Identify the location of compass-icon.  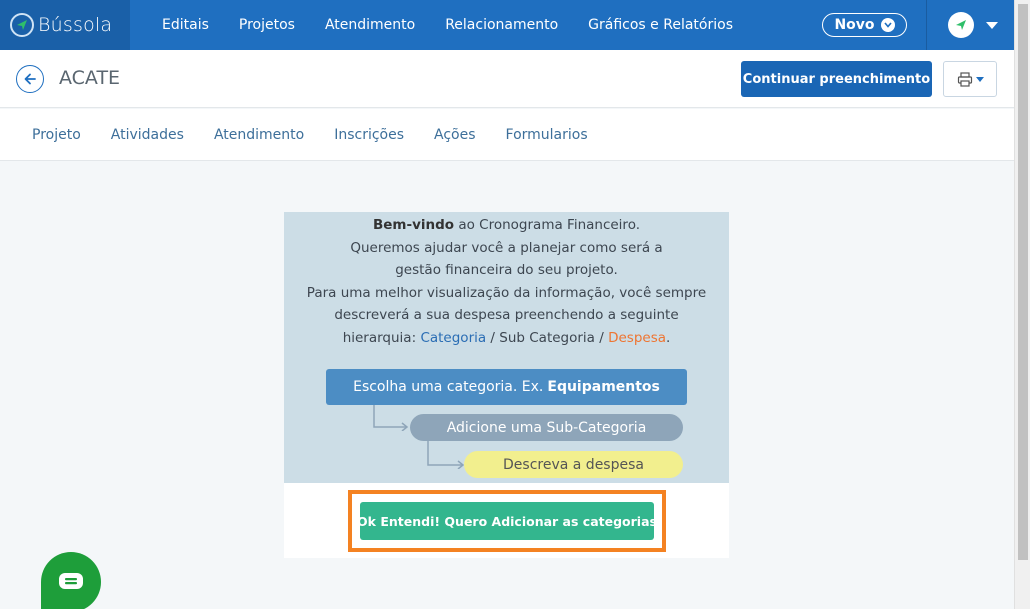
(22, 25).